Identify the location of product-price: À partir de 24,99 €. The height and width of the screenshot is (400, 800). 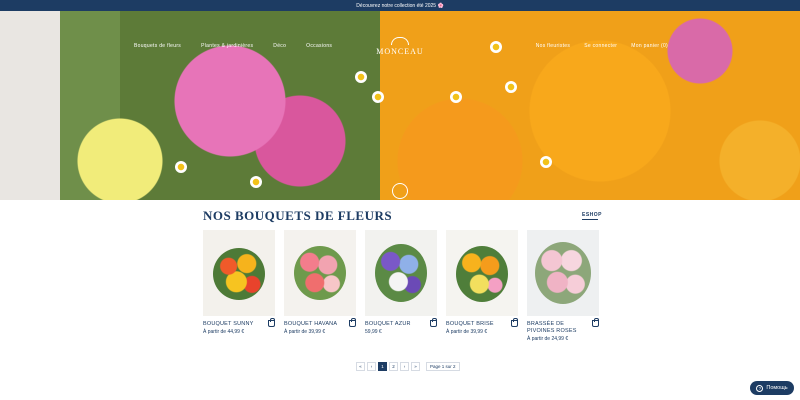
(548, 339).